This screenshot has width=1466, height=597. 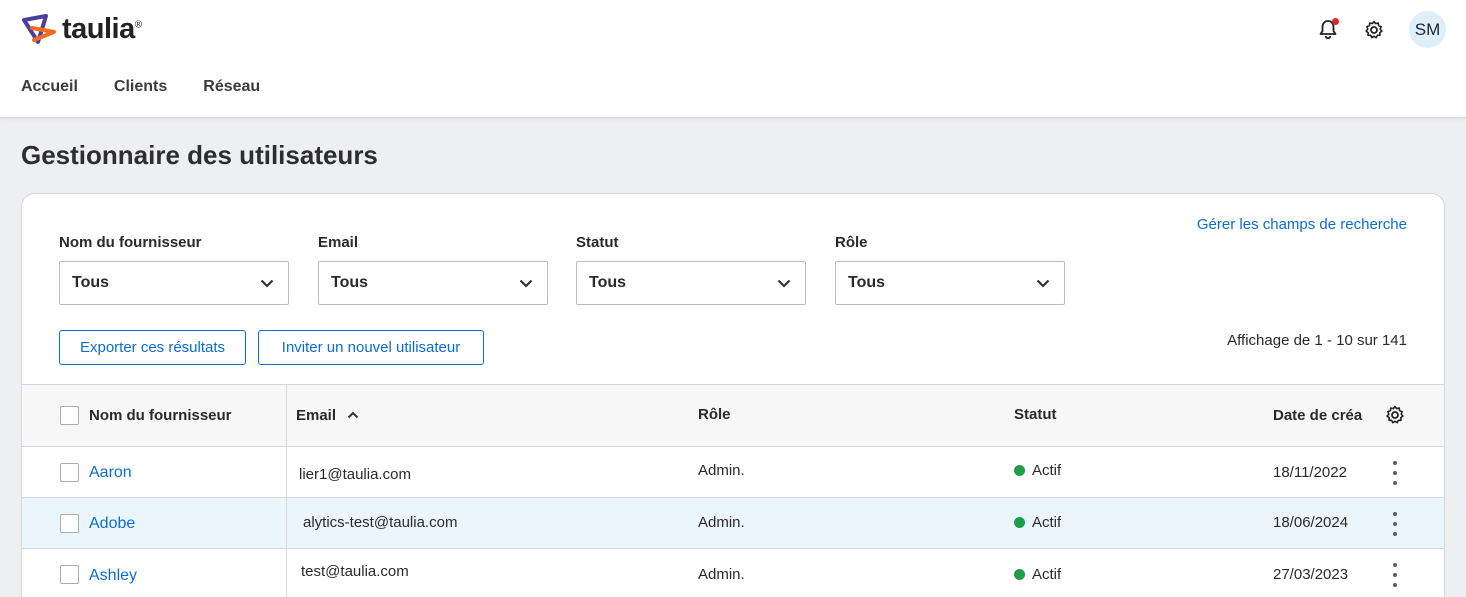 I want to click on email-cell: alytics-test@taulia.com, so click(x=380, y=522).